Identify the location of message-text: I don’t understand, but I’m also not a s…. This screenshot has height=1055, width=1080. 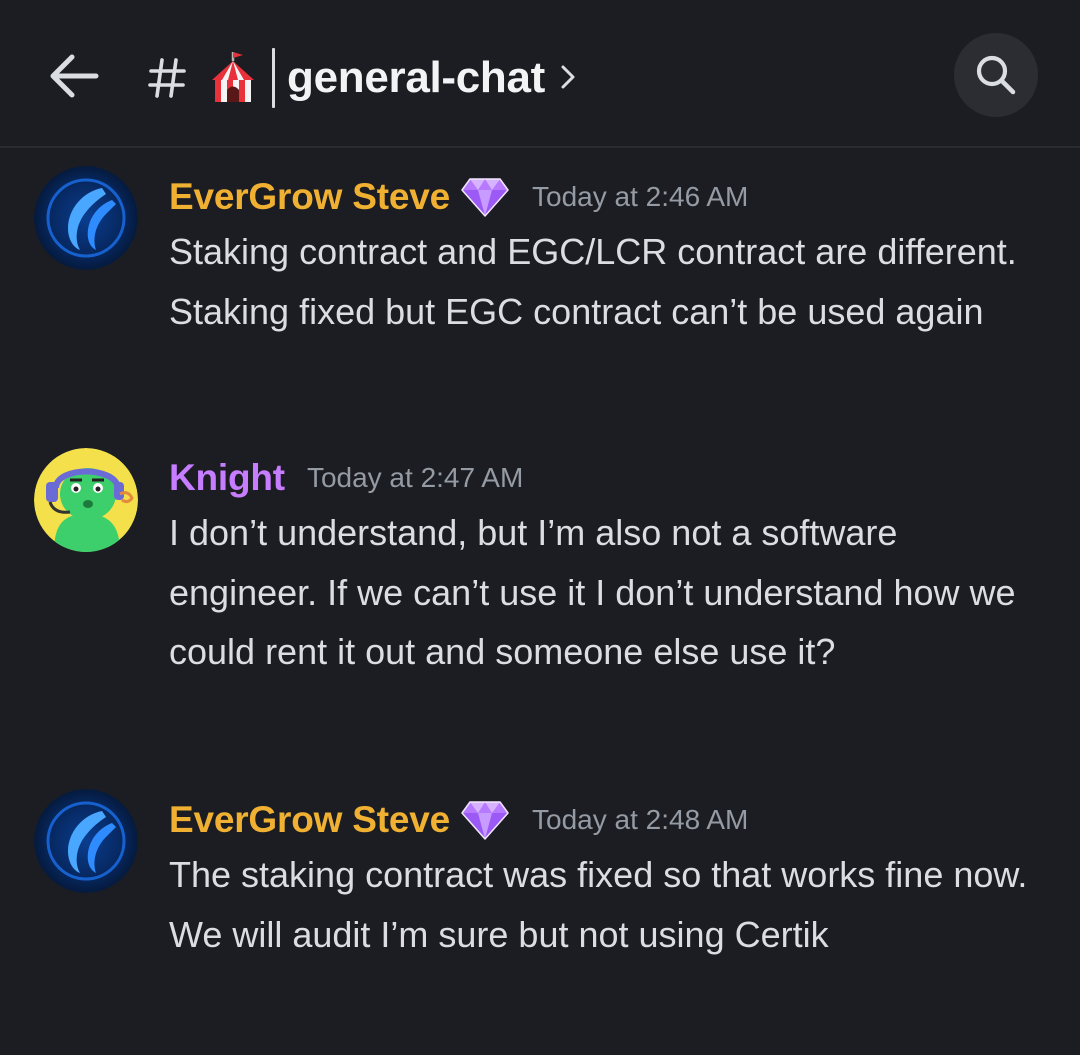
(592, 592).